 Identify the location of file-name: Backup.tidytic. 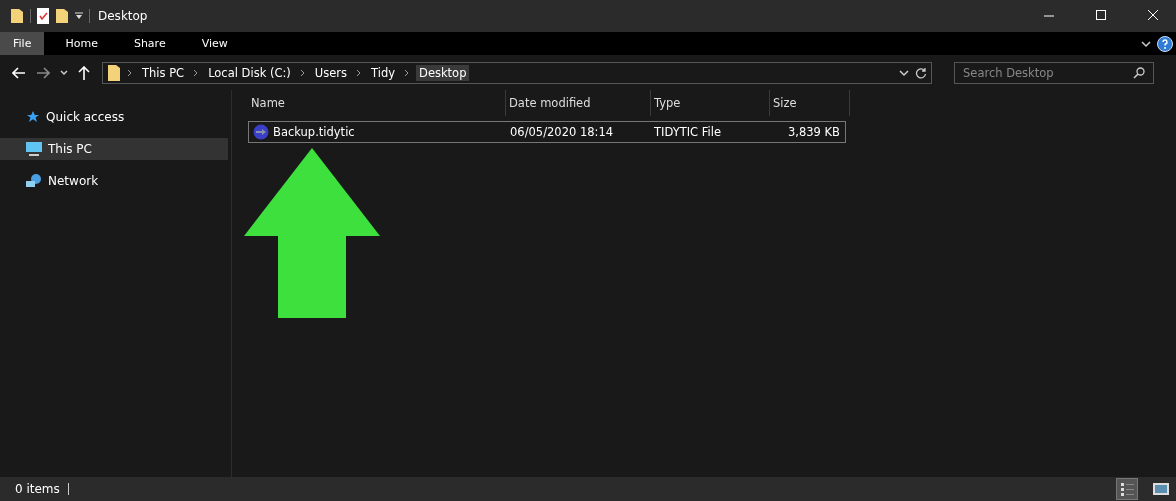
(314, 132).